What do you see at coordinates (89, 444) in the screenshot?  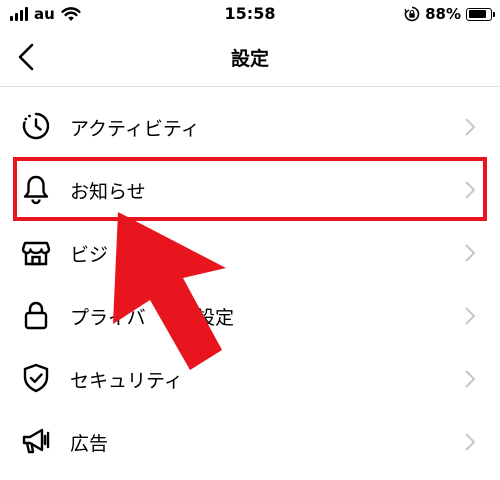 I see `menu-item-label: 広告` at bounding box center [89, 444].